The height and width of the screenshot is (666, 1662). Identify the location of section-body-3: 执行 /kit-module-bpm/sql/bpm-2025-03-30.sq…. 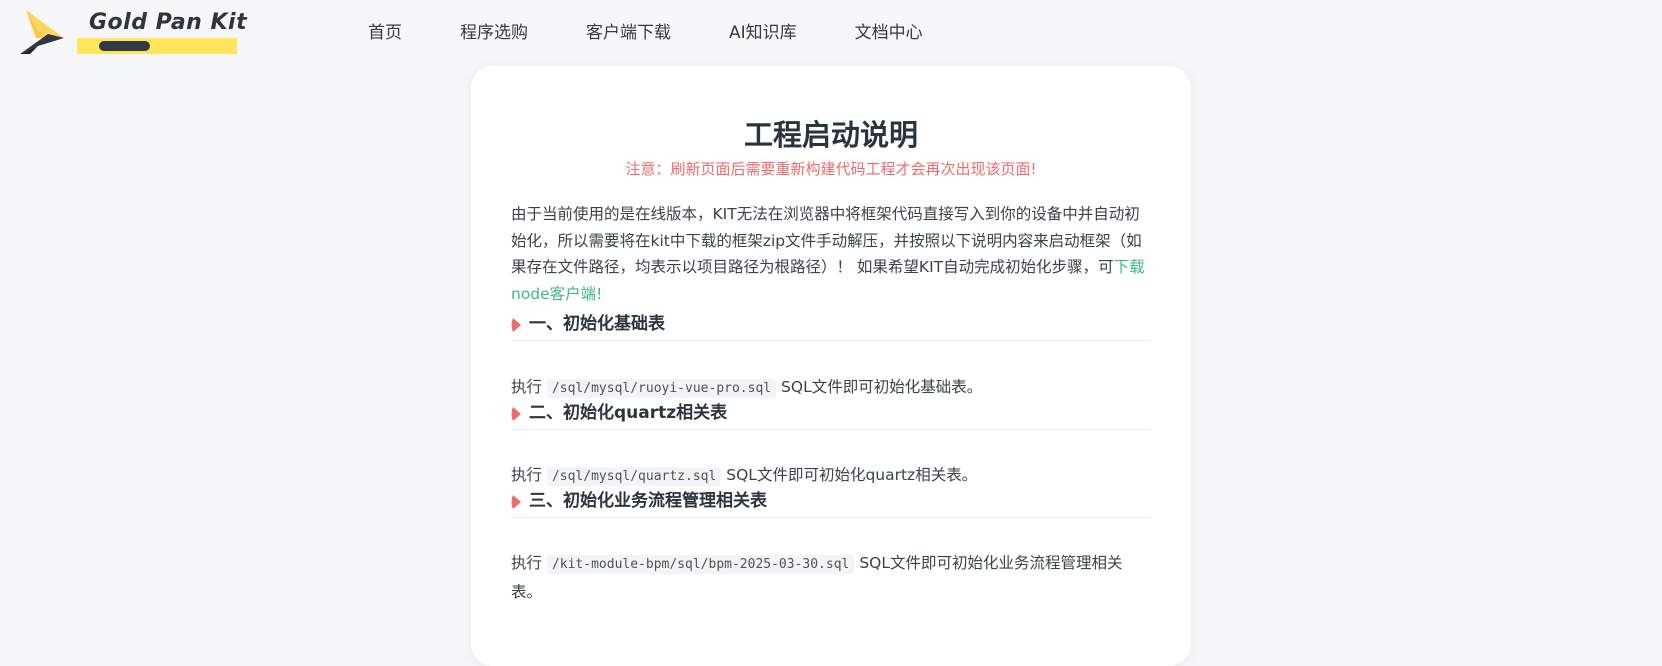
(831, 577).